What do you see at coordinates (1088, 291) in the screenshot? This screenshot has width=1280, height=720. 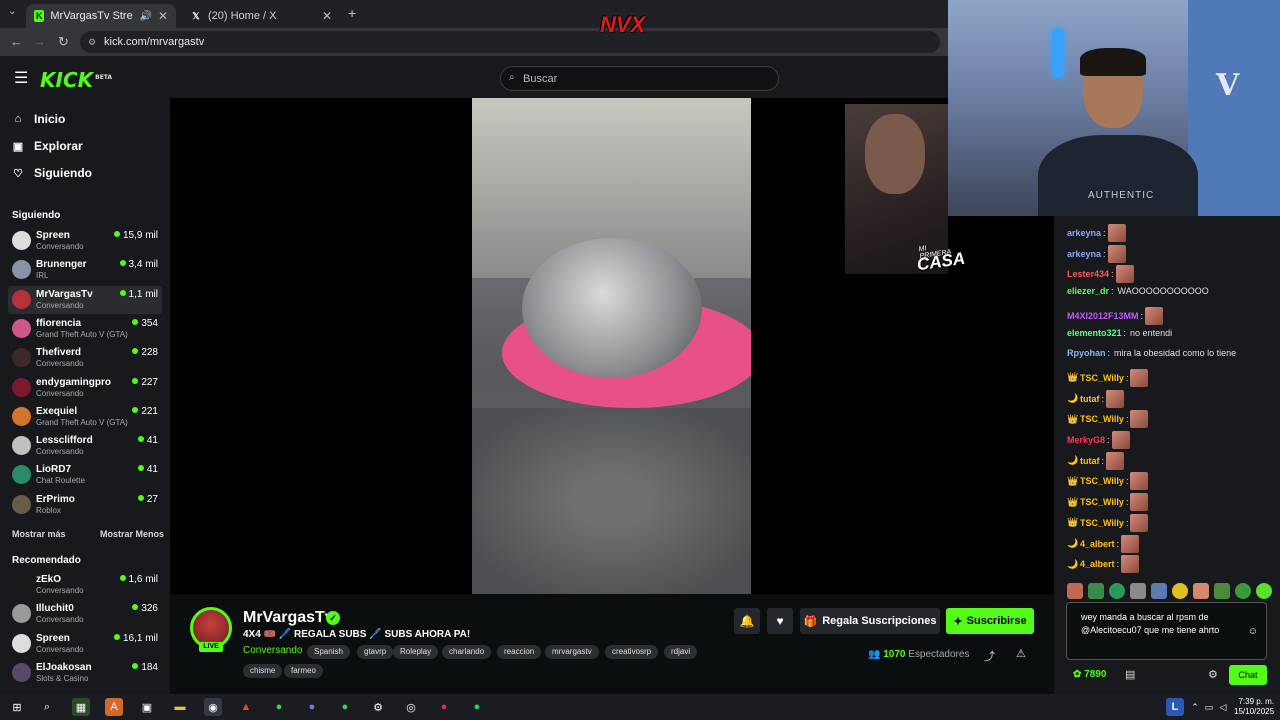 I see `chat-username: eliezer_dr` at bounding box center [1088, 291].